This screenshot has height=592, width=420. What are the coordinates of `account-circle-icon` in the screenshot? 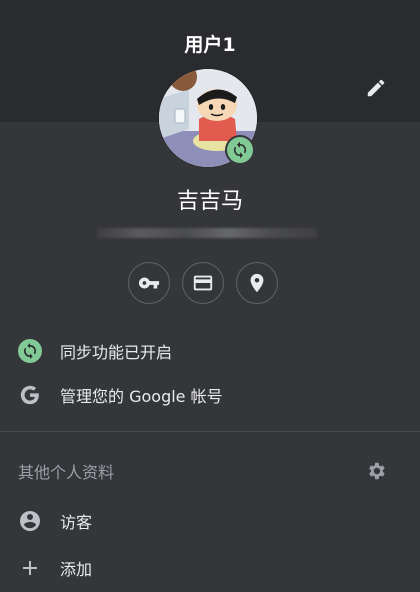 It's located at (30, 521).